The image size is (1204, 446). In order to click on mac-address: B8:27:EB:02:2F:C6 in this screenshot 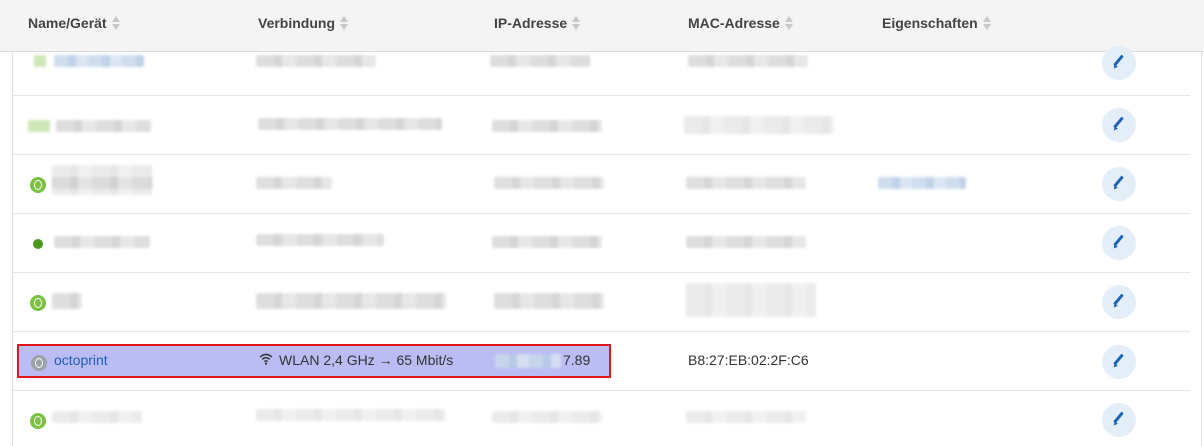, I will do `click(748, 360)`.